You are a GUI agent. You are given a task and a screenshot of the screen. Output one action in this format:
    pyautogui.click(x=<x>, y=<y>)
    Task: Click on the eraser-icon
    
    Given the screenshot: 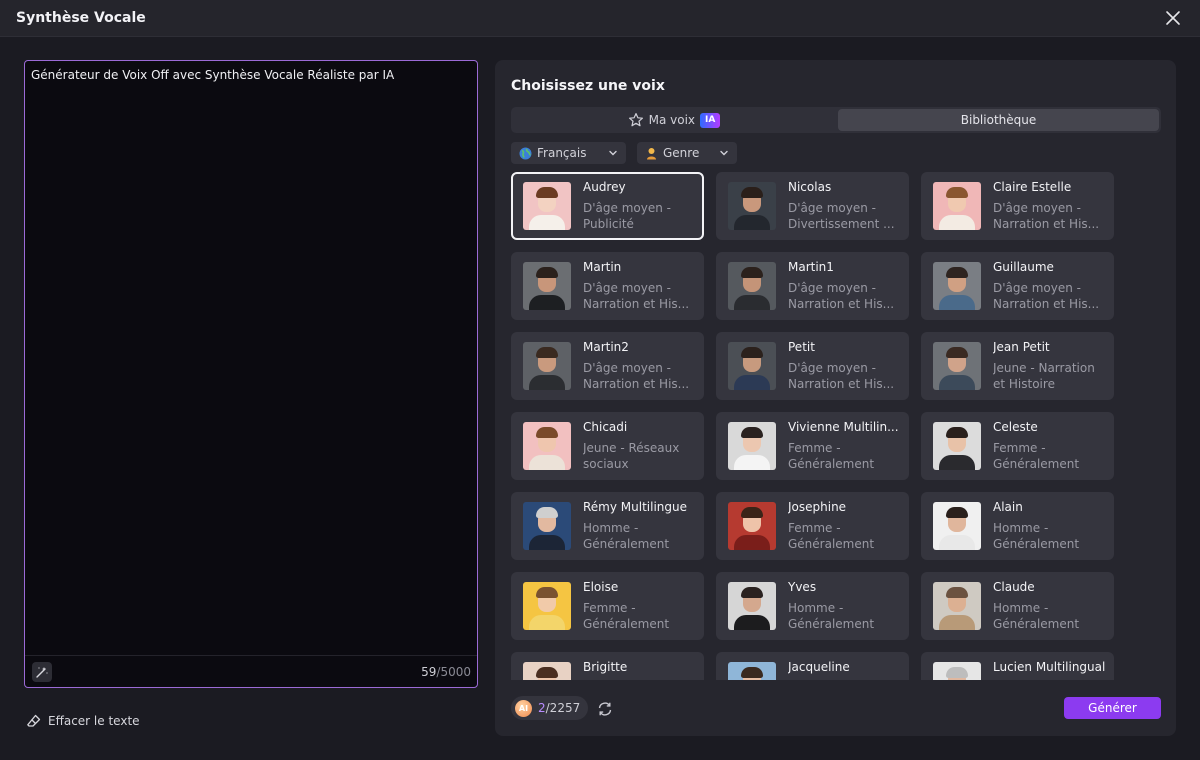 What is the action you would take?
    pyautogui.click(x=34, y=720)
    